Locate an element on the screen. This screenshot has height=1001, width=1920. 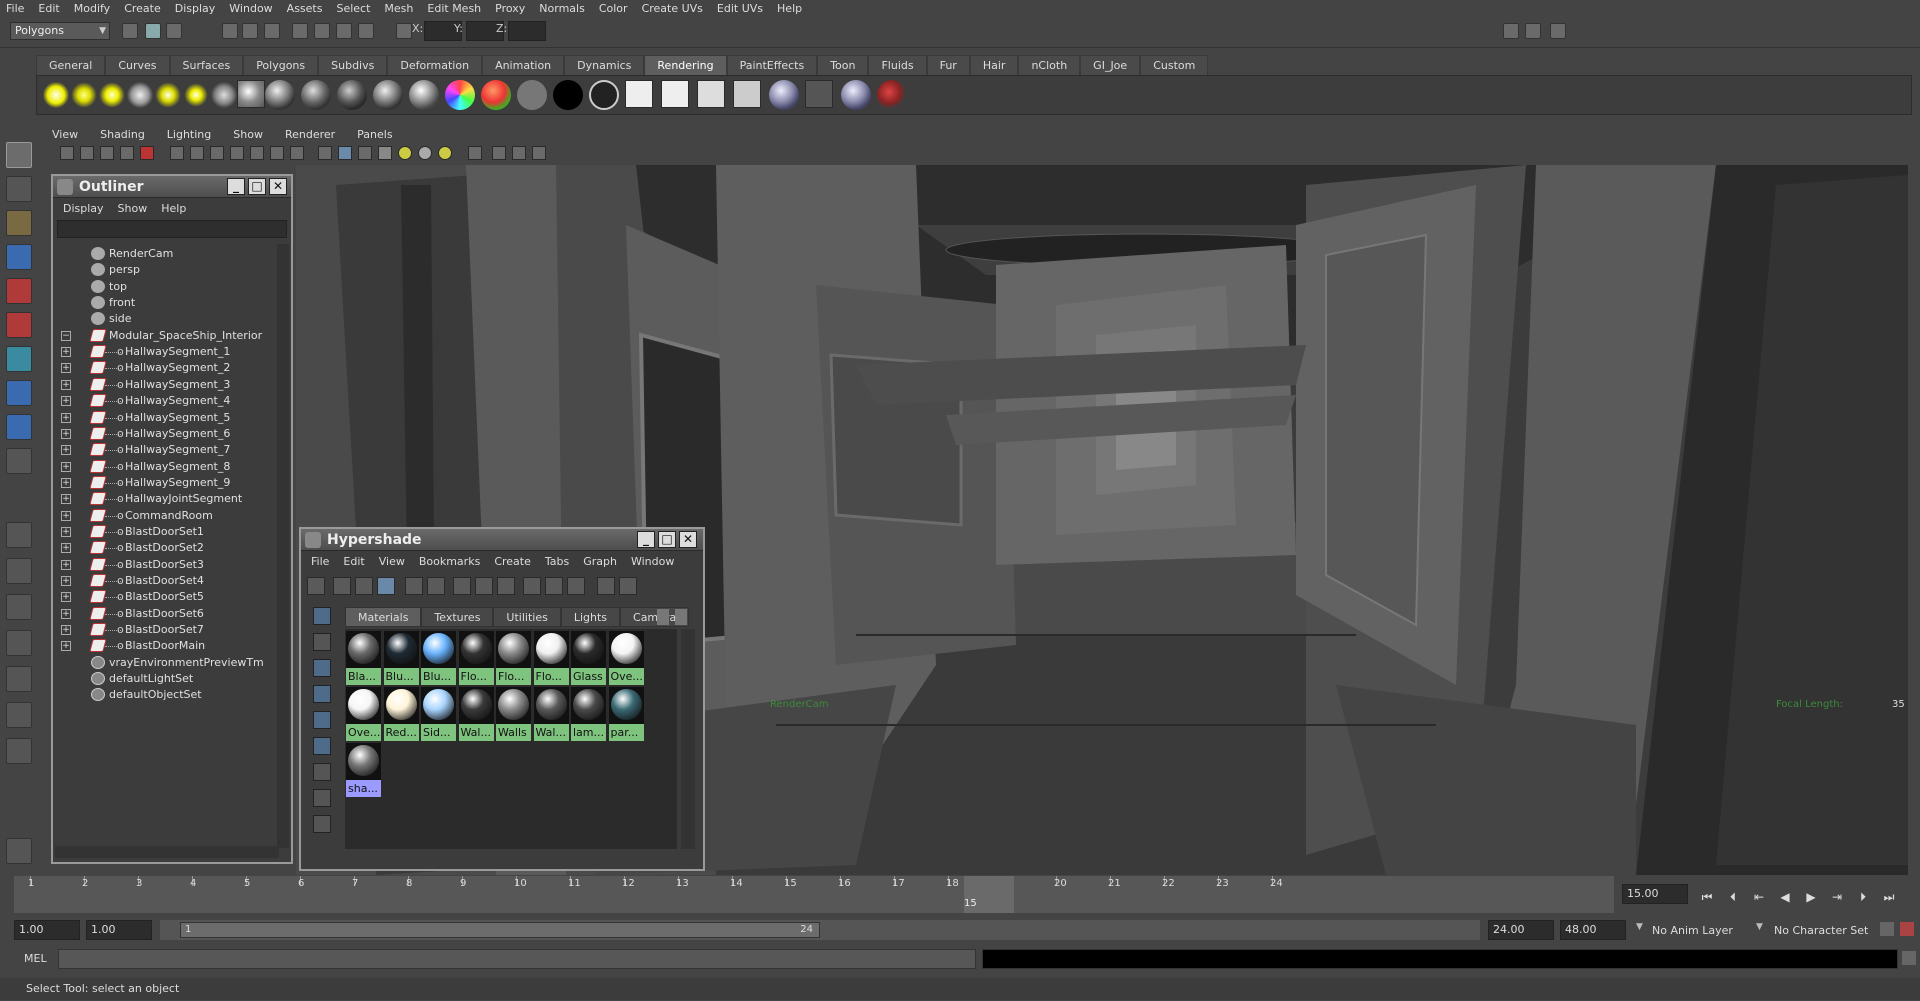
hypershade-menu-view: View is located at coordinates (392, 561).